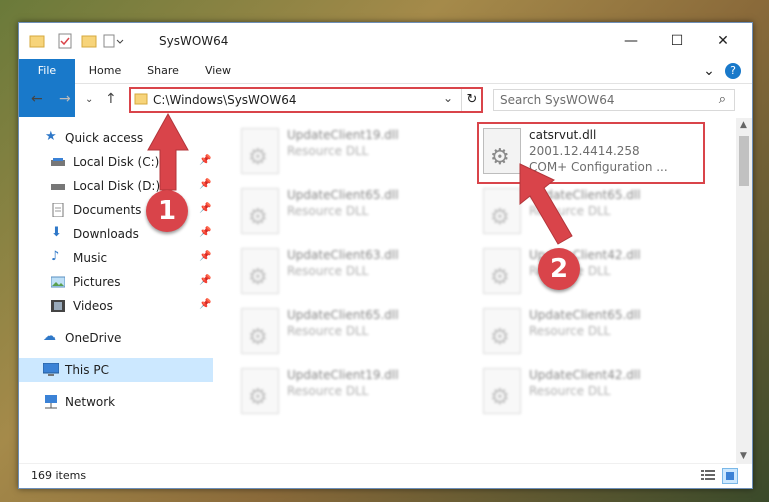 This screenshot has width=769, height=502. I want to click on help-icon: ?, so click(733, 71).